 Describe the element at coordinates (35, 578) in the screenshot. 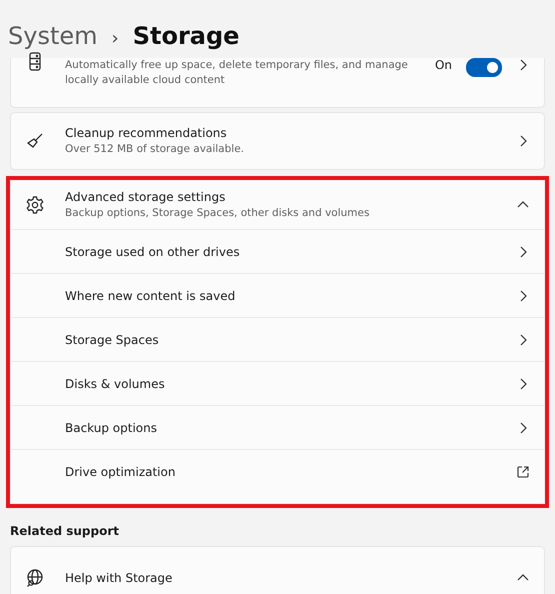

I see `globe-search-icon` at that location.